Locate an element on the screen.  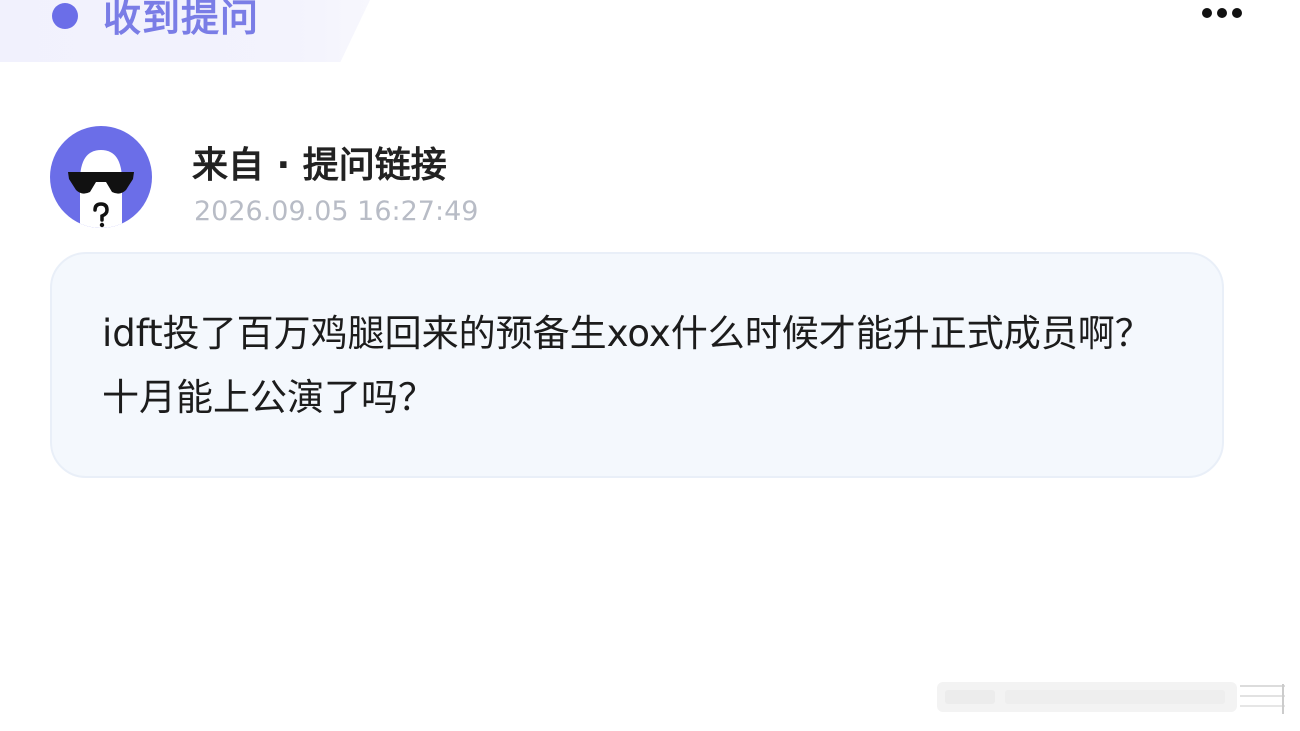
page-title: 收到提问 is located at coordinates (181, 20).